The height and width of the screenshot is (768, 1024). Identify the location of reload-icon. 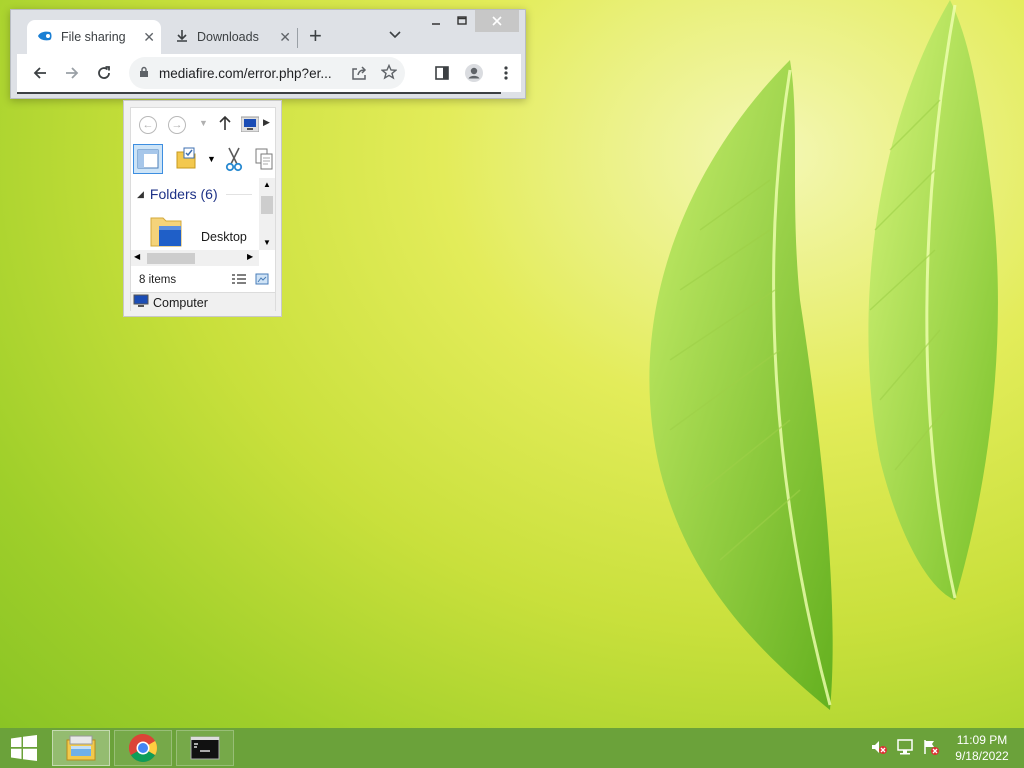
(104, 73).